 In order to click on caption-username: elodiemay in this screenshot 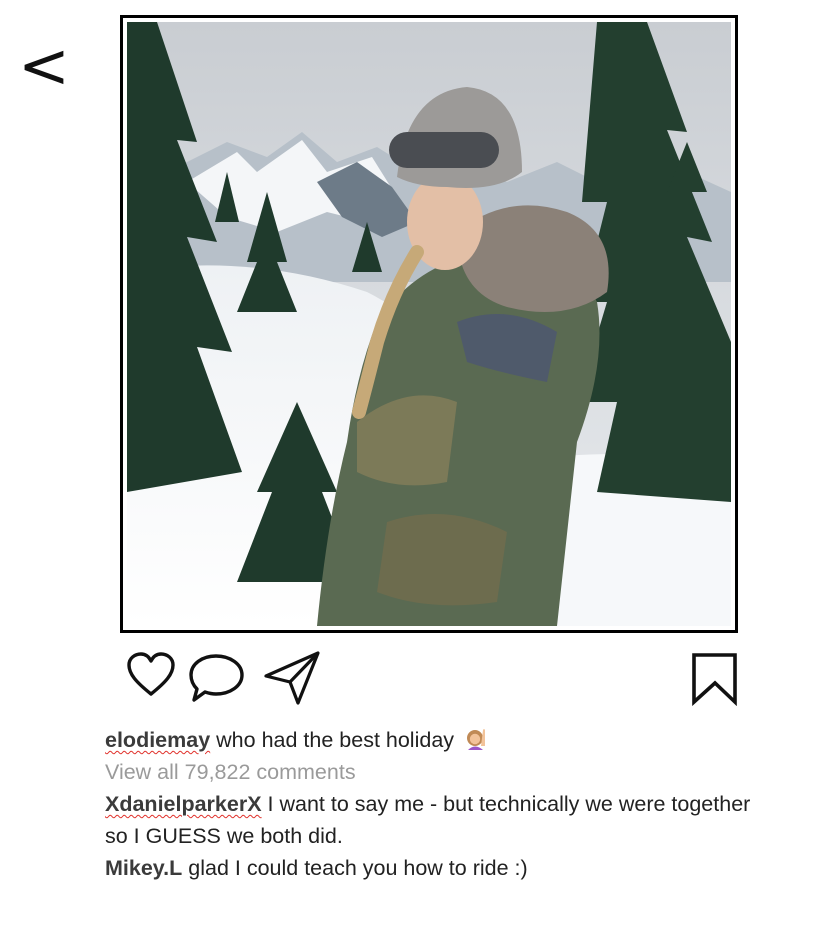, I will do `click(157, 740)`.